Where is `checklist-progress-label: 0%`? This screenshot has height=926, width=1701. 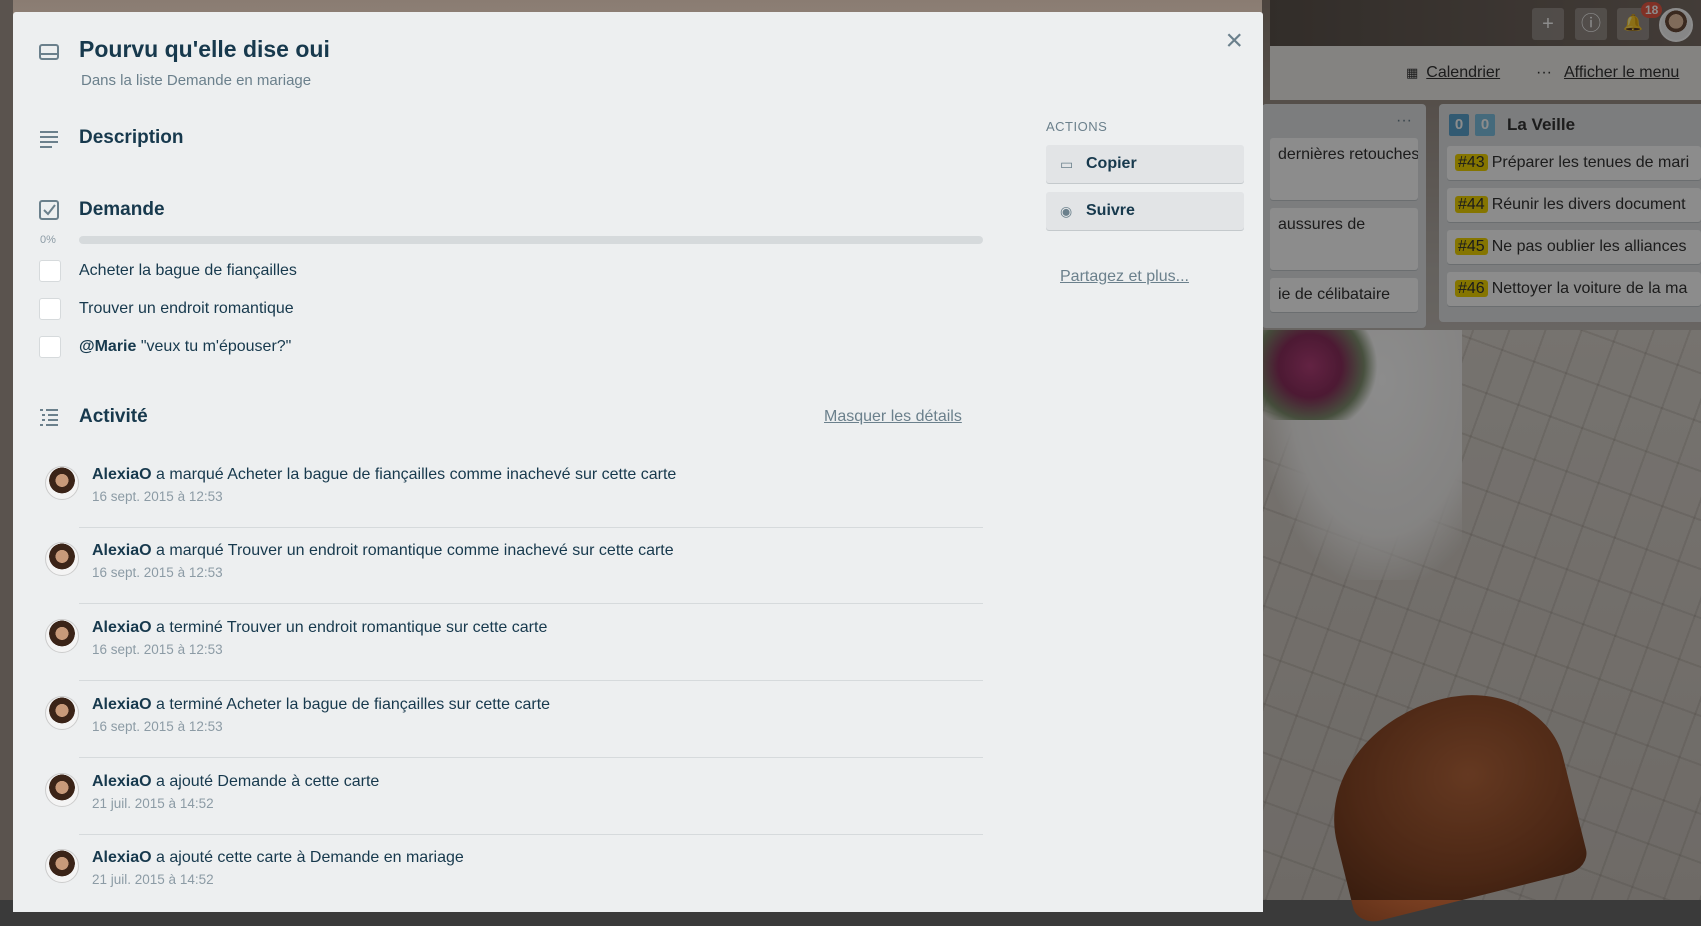 checklist-progress-label: 0% is located at coordinates (48, 240).